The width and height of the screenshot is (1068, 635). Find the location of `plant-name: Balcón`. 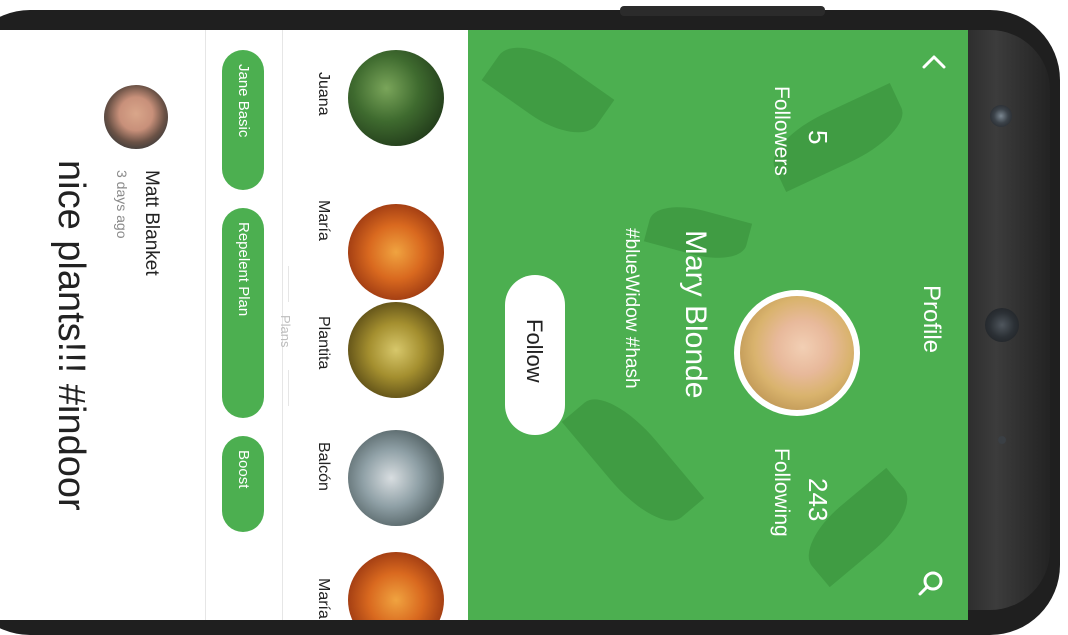

plant-name: Balcón is located at coordinates (323, 466).